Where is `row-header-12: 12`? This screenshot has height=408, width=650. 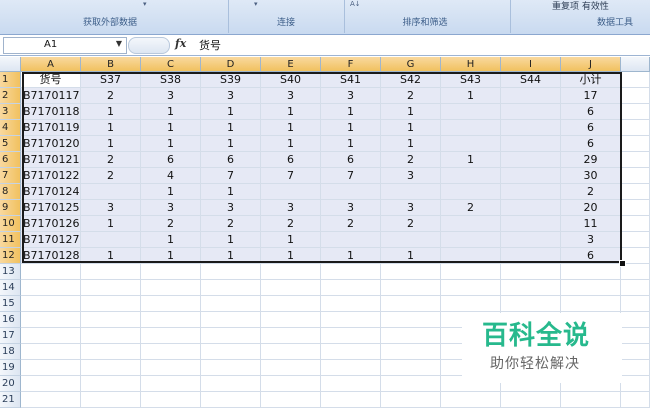
row-header-12: 12 is located at coordinates (10, 256).